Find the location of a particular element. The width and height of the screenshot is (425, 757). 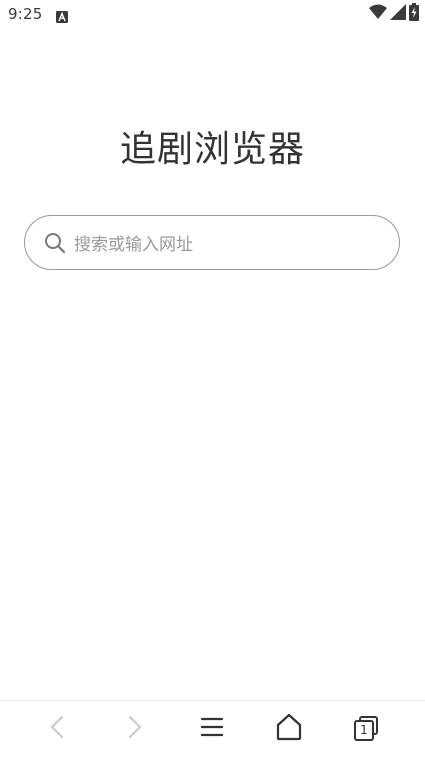

menu-button is located at coordinates (212, 729).